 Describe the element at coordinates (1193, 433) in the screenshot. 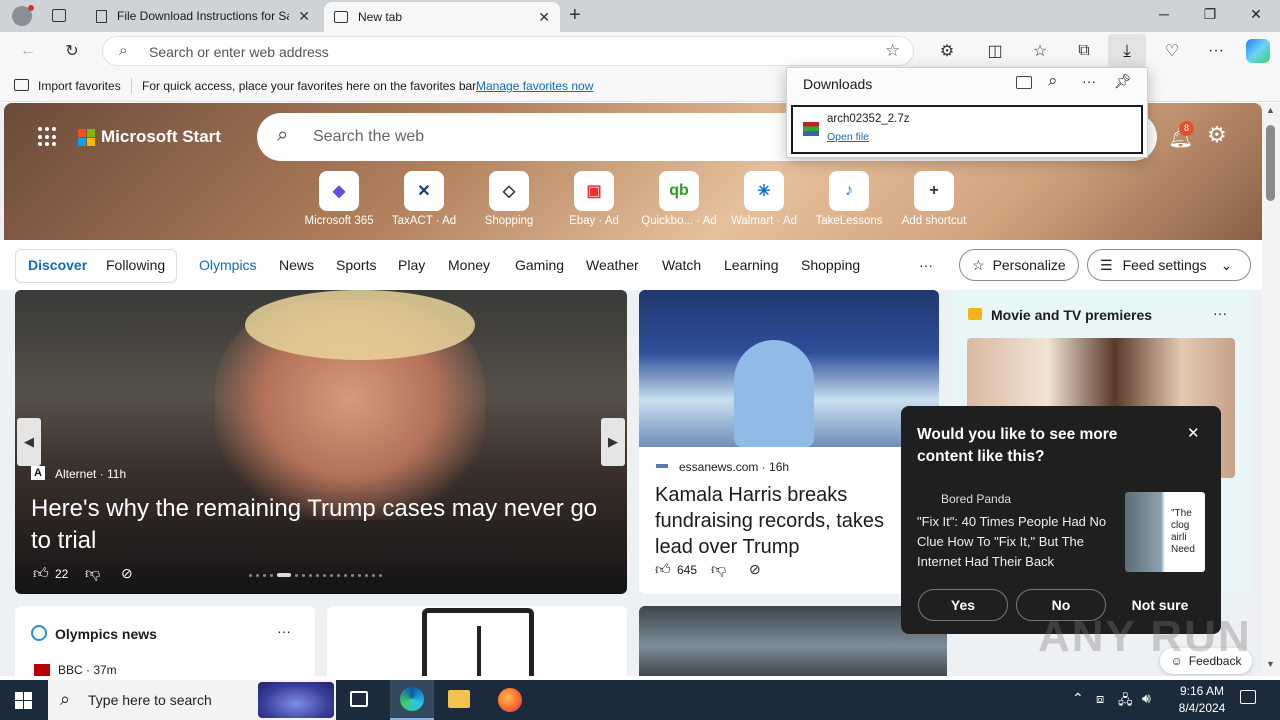

I see `close-icon: ✕` at that location.